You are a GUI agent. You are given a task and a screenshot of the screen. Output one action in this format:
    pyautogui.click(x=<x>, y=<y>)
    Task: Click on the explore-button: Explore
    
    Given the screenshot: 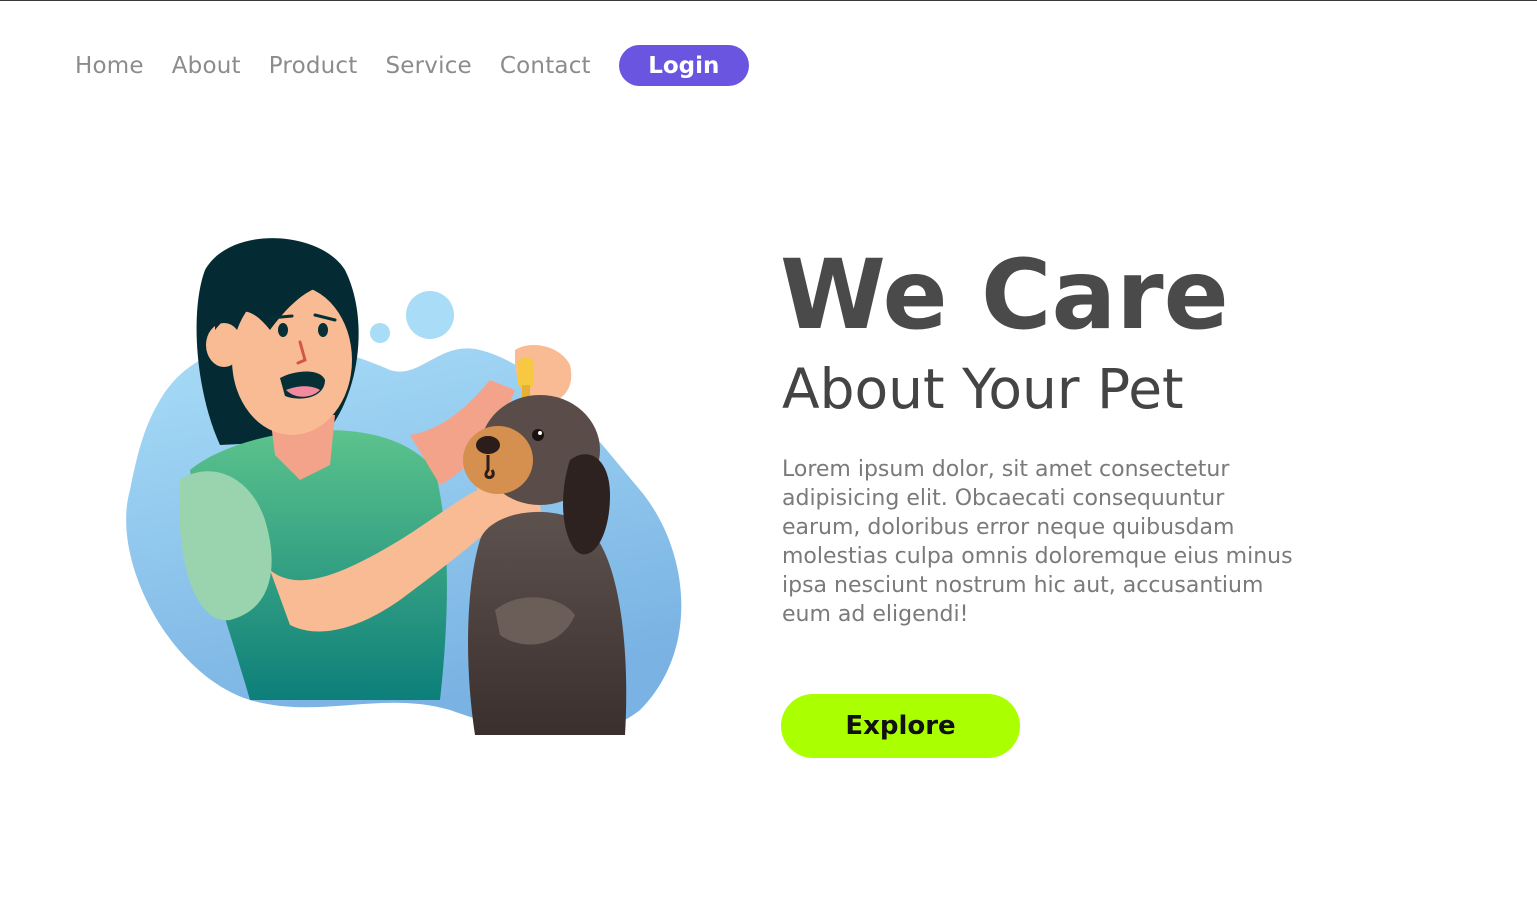 What is the action you would take?
    pyautogui.click(x=900, y=726)
    